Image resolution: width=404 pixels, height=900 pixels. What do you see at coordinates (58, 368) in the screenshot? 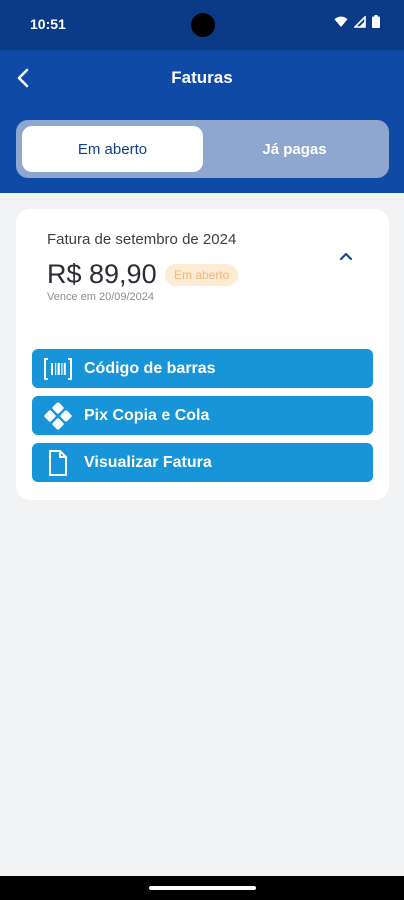
I see `barcode-icon` at bounding box center [58, 368].